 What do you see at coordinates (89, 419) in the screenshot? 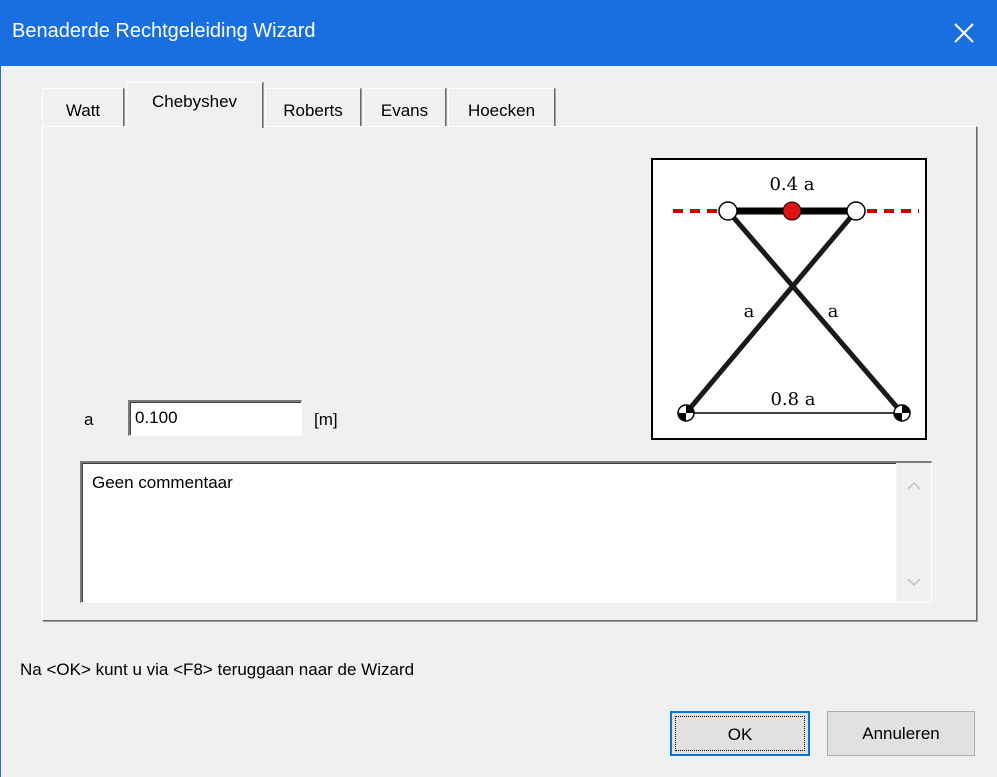
I see `param-a-label: a` at bounding box center [89, 419].